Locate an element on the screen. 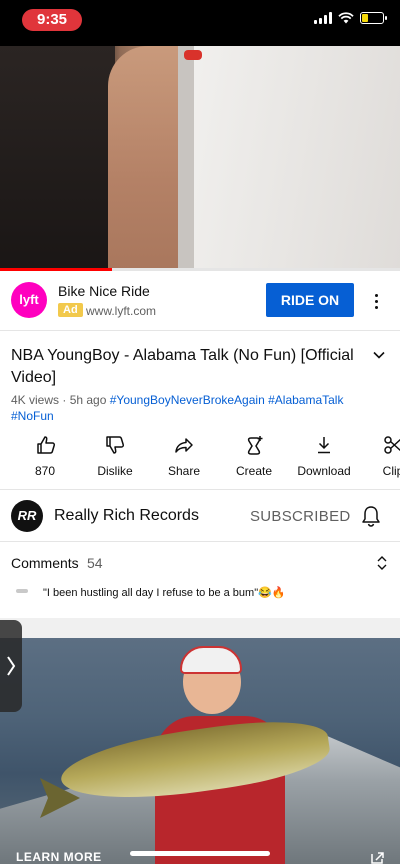  chevron-right-icon is located at coordinates (11, 666).